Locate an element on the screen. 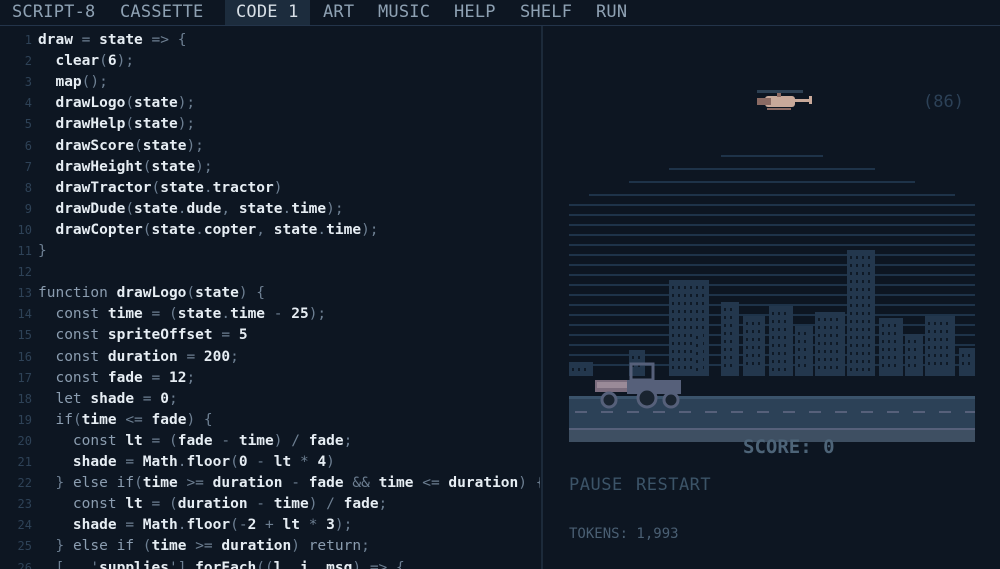 The width and height of the screenshot is (1000, 569). helicopter-sprite is located at coordinates (784, 100).